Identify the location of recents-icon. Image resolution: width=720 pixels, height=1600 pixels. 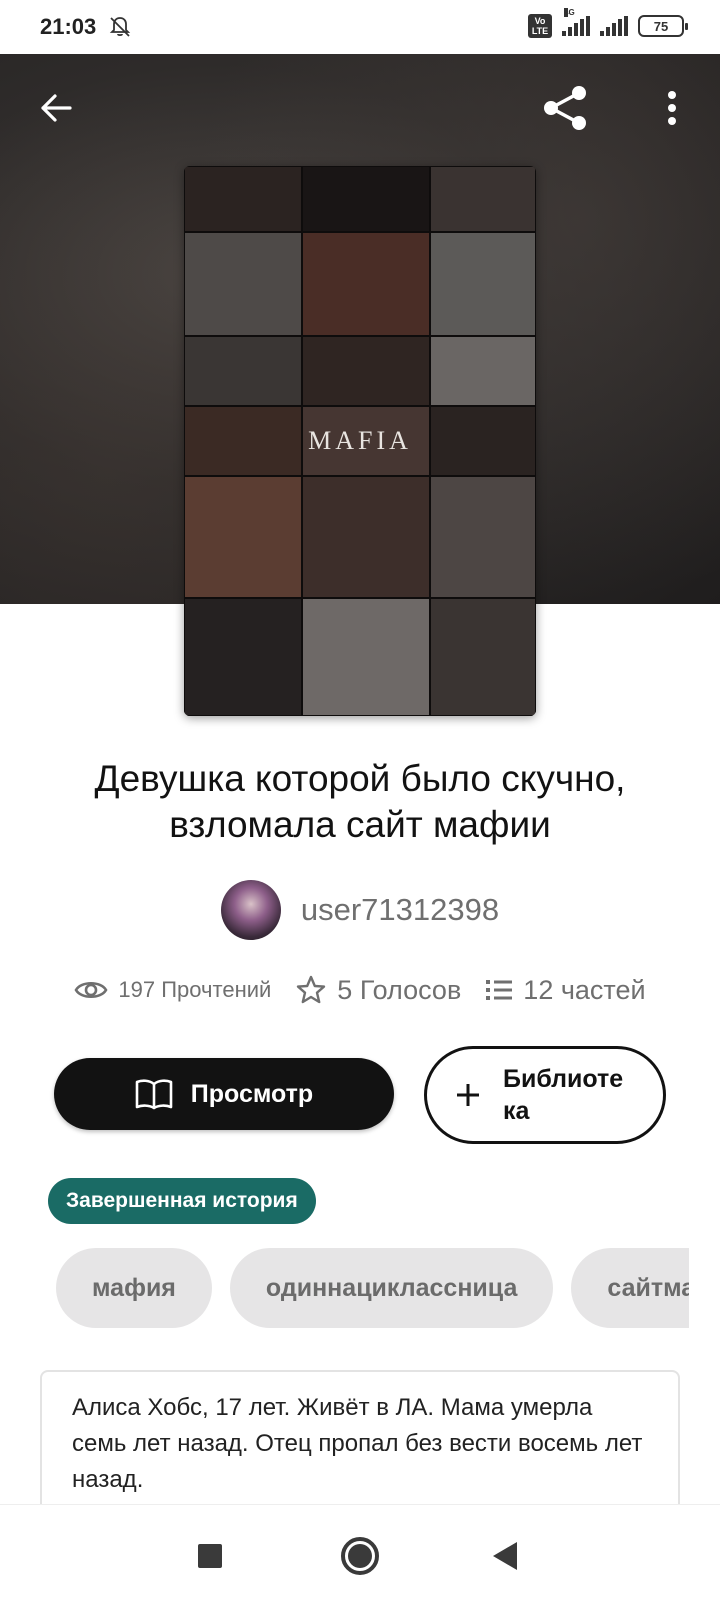
(210, 1556).